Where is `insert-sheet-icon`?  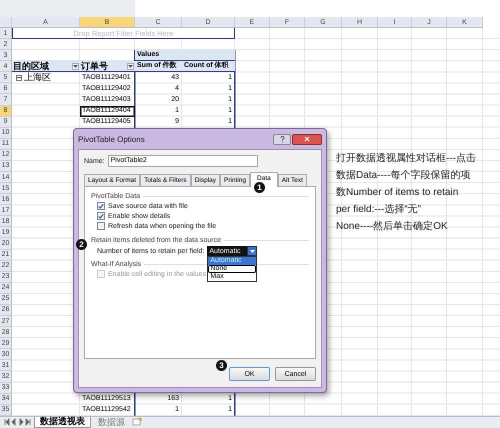
insert-sheet-icon is located at coordinates (137, 422).